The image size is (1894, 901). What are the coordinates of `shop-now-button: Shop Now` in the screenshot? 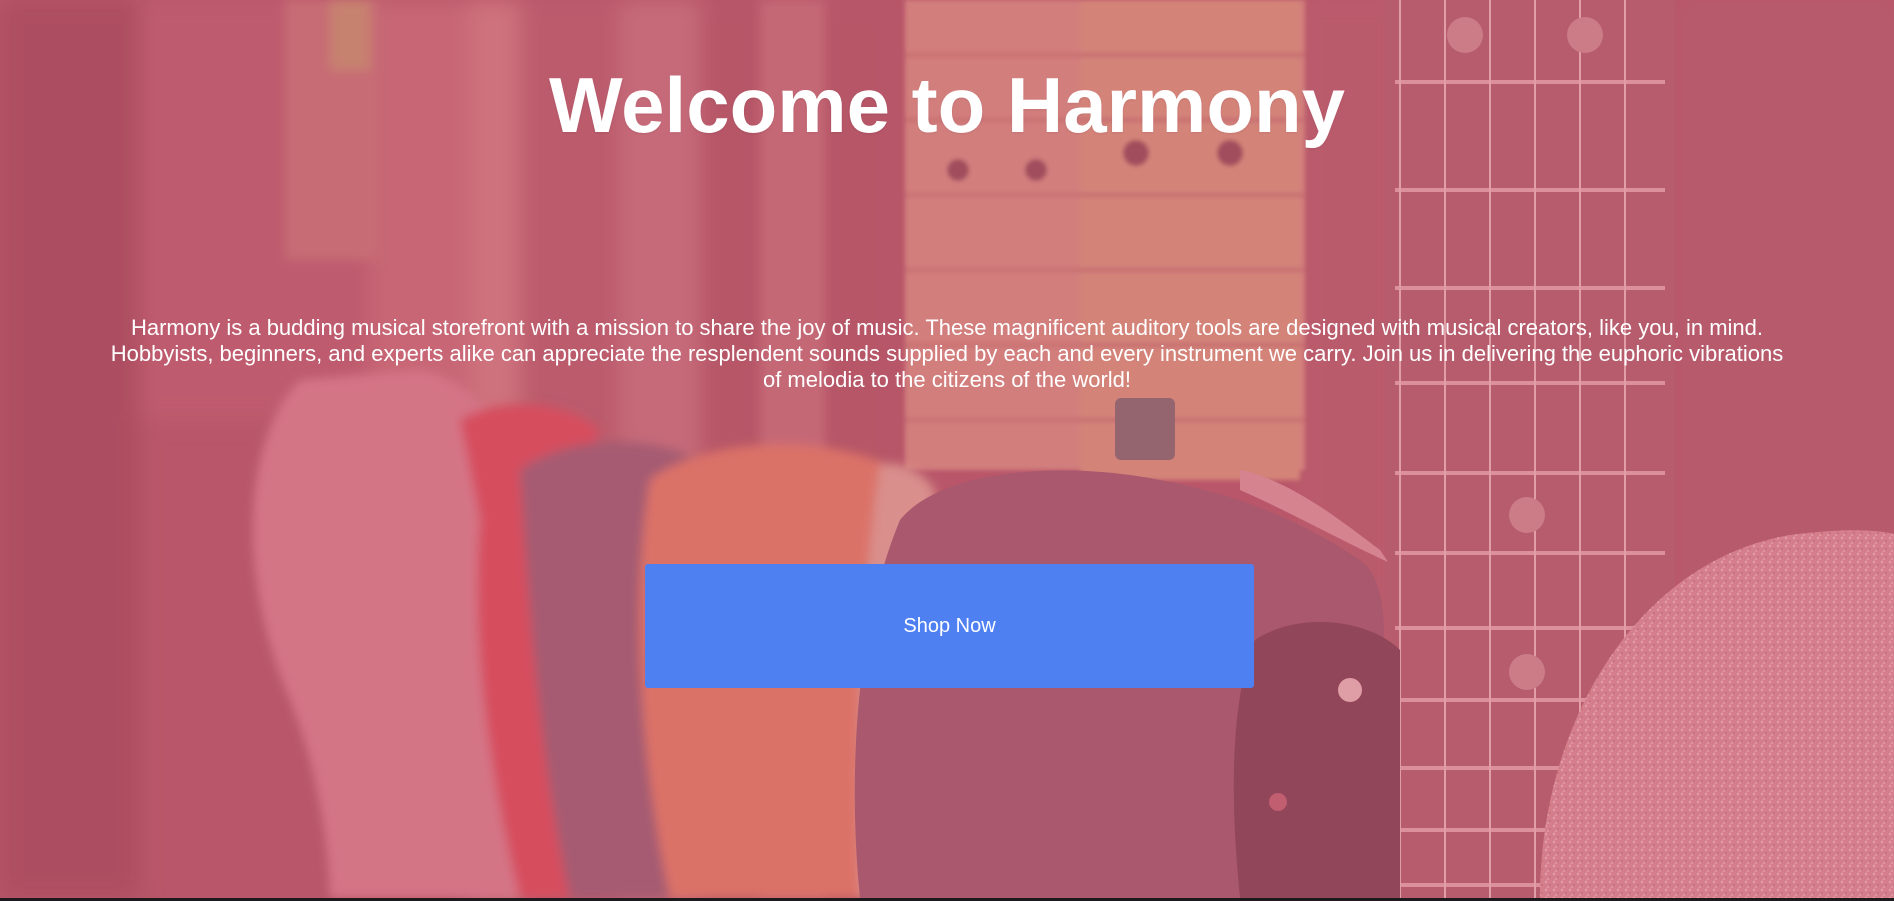 It's located at (949, 626).